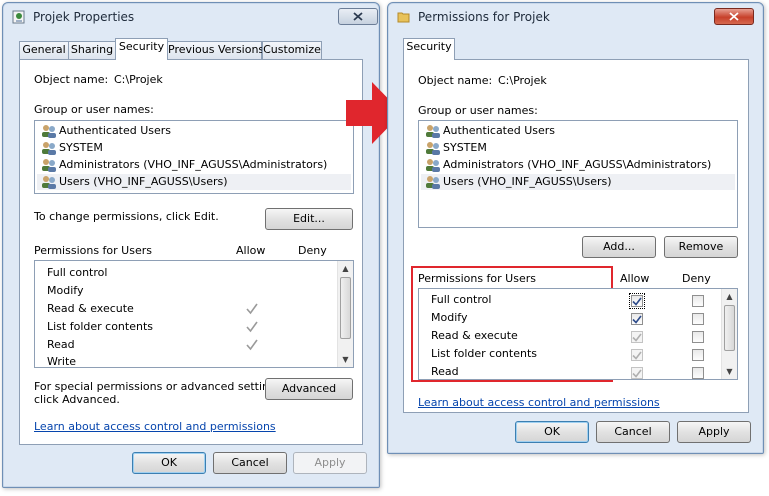  Describe the element at coordinates (575, 17) in the screenshot. I see `title-bar: Permissions for Projek` at that location.